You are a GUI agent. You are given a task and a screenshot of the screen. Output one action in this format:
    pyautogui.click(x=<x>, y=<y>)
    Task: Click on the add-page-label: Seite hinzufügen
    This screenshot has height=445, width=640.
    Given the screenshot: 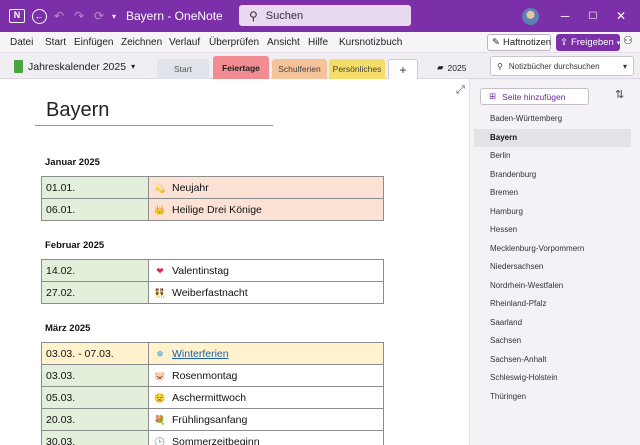 What is the action you would take?
    pyautogui.click(x=534, y=96)
    